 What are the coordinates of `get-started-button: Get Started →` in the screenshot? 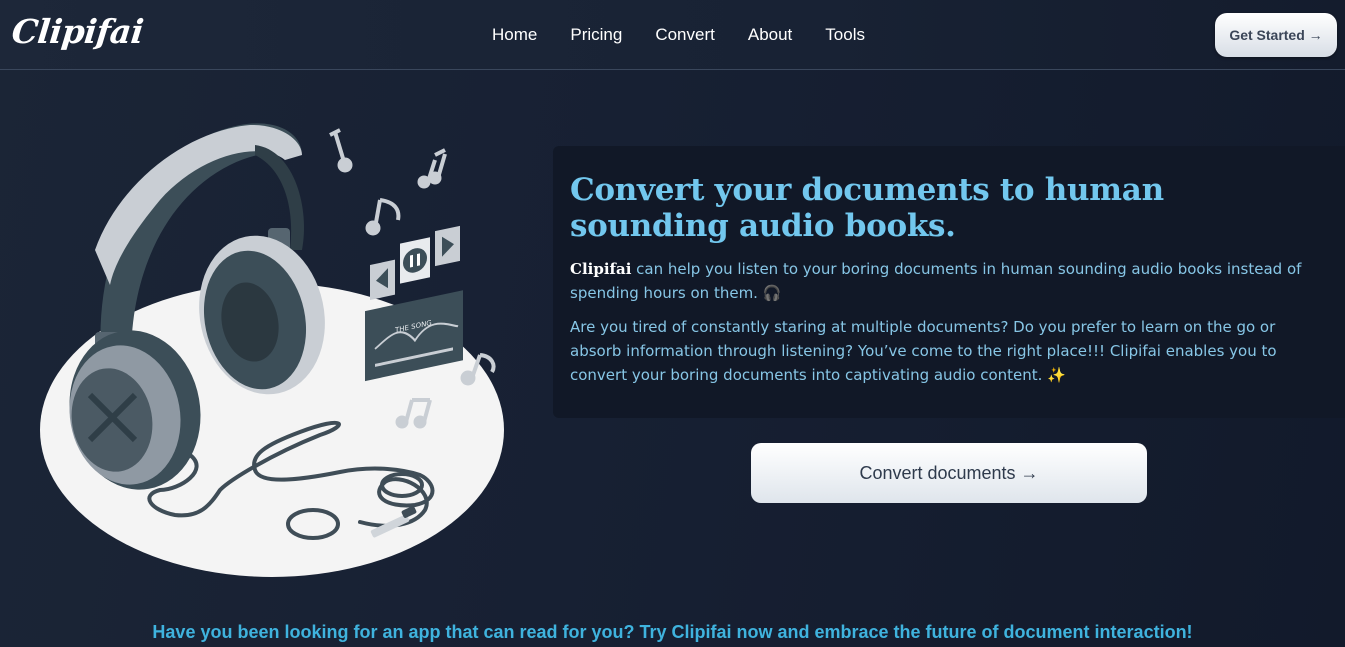 It's located at (1276, 35).